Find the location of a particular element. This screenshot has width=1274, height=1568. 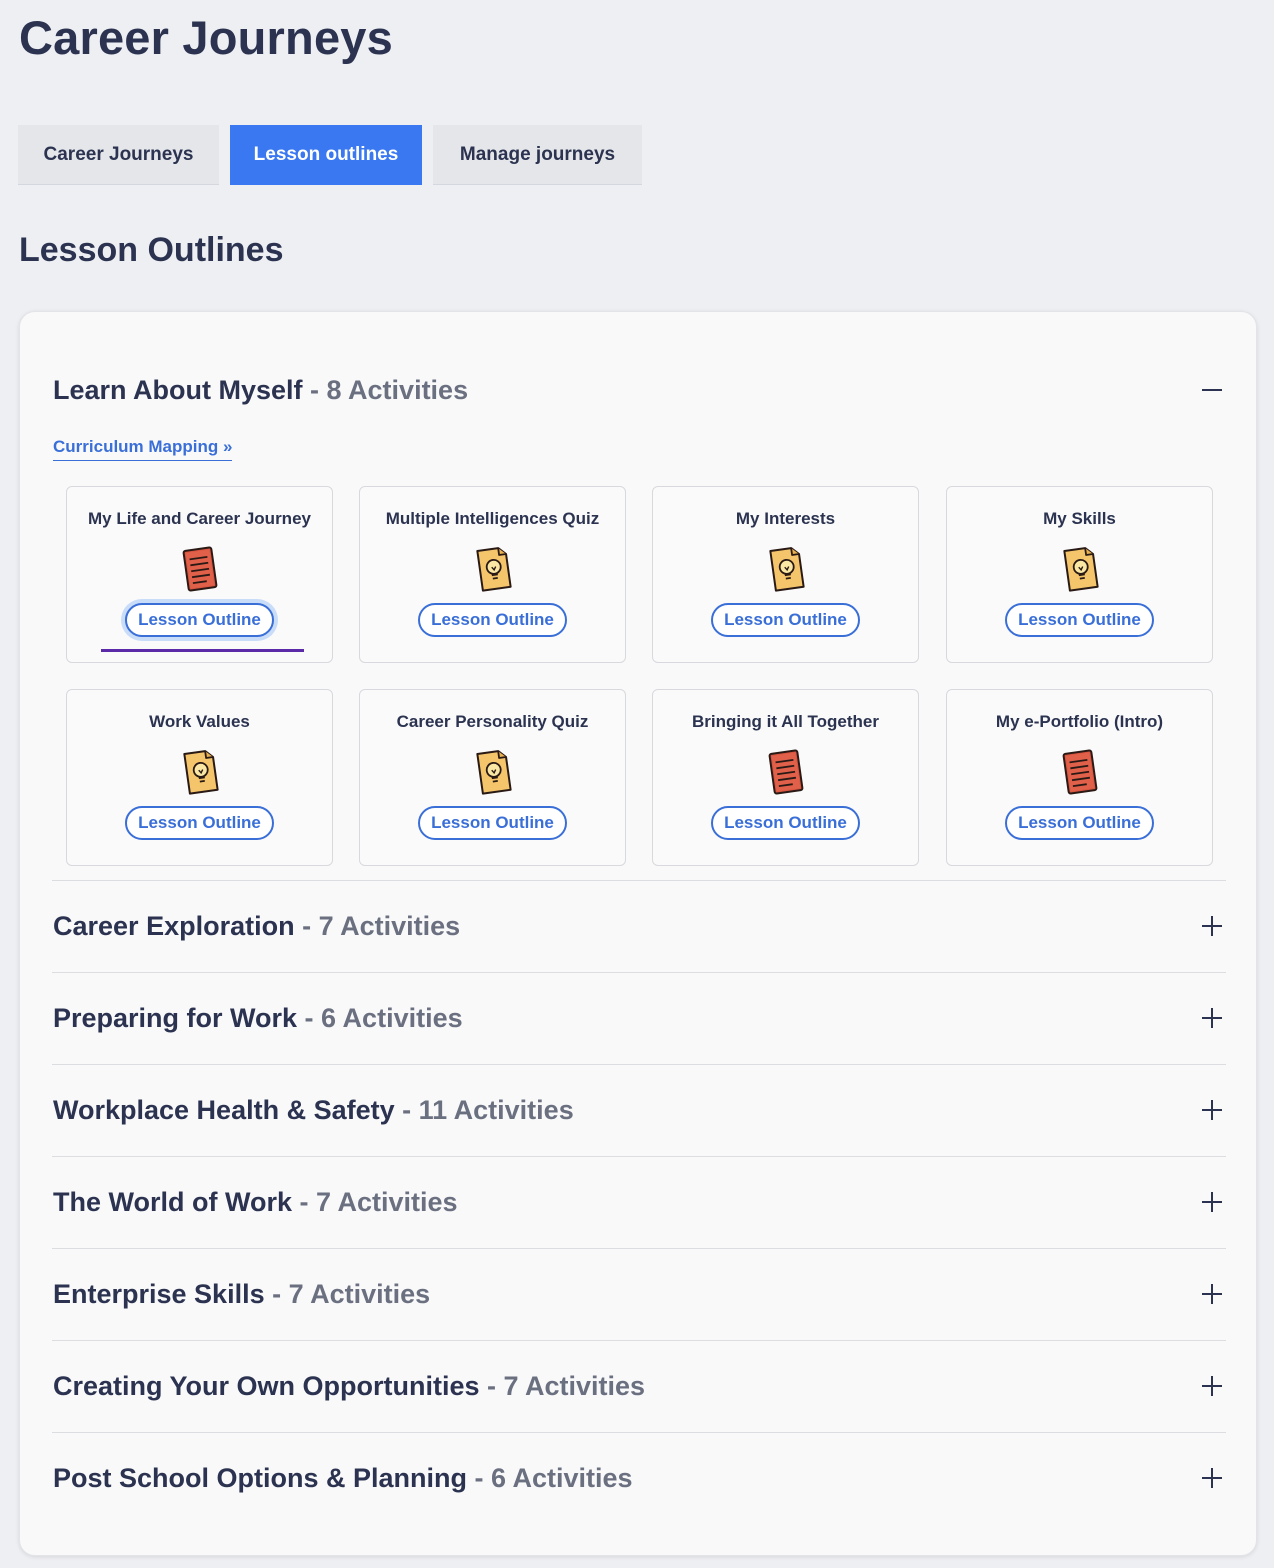

activity-title: Multiple Intelligences Quiz is located at coordinates (492, 518).